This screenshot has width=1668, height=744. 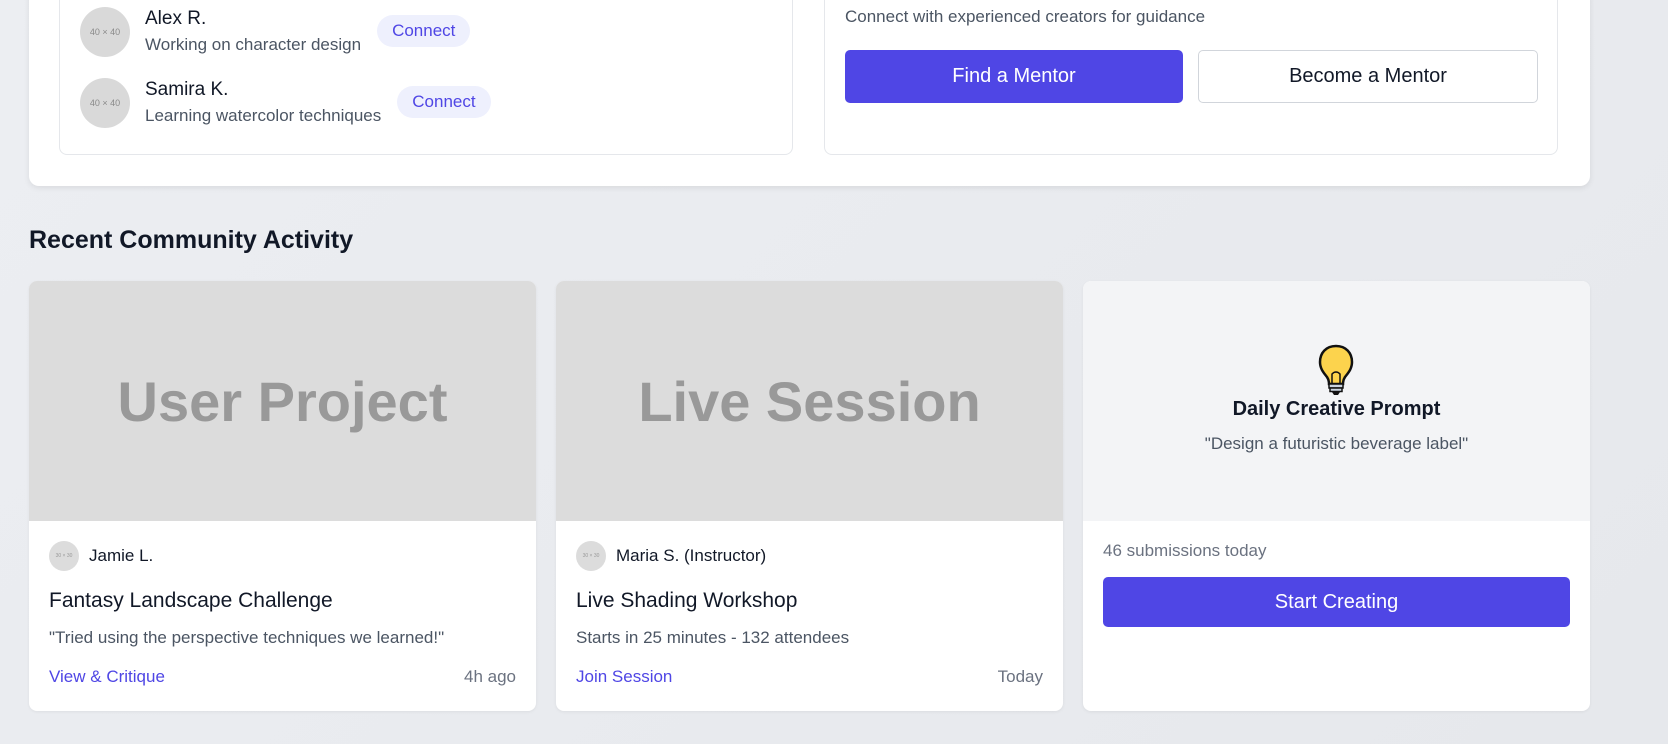 What do you see at coordinates (282, 401) in the screenshot?
I see `project-image-placeholder: User Project` at bounding box center [282, 401].